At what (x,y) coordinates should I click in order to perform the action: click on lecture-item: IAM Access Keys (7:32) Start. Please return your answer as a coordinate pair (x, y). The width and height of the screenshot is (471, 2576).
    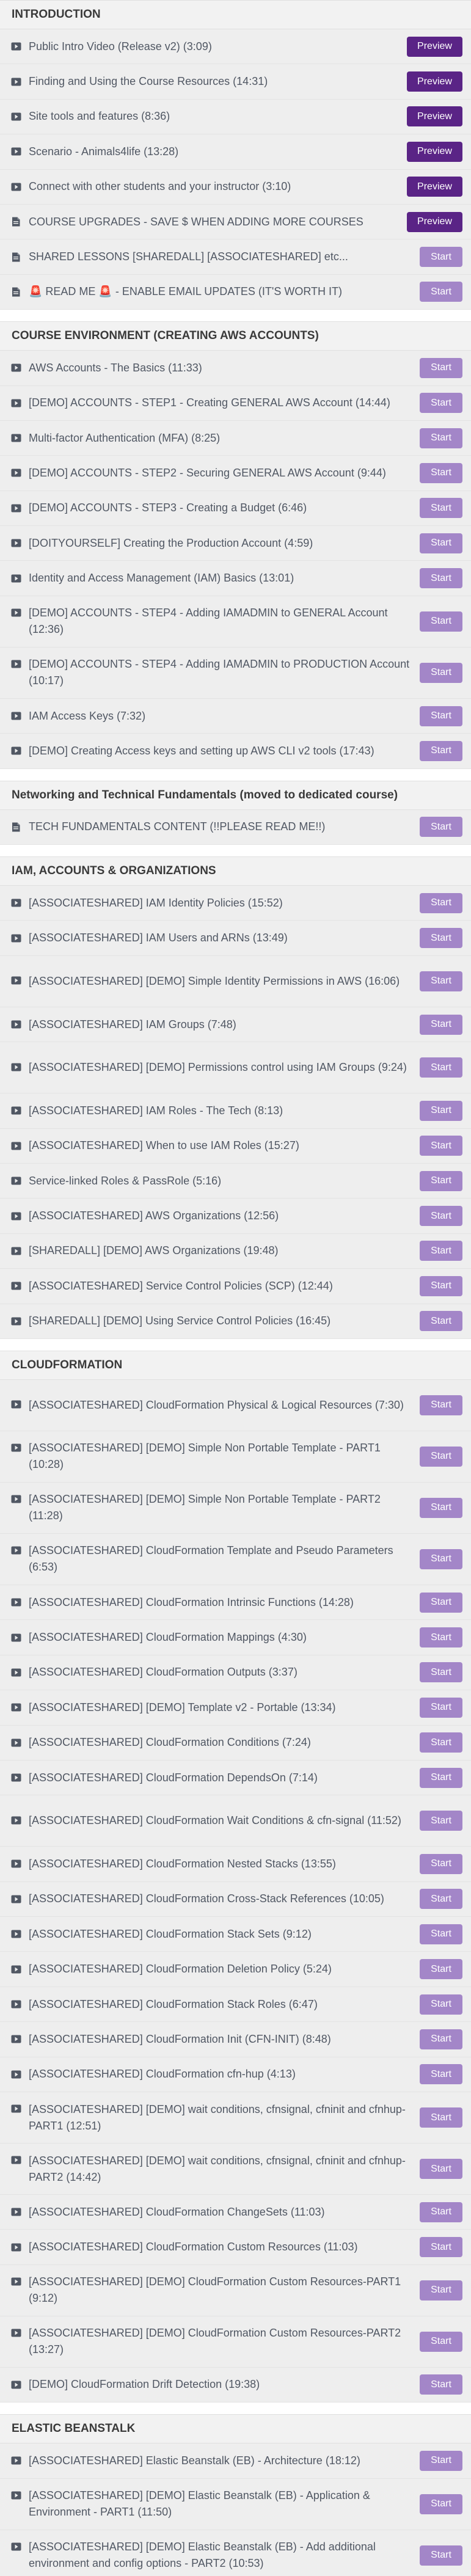
    Looking at the image, I should click on (236, 716).